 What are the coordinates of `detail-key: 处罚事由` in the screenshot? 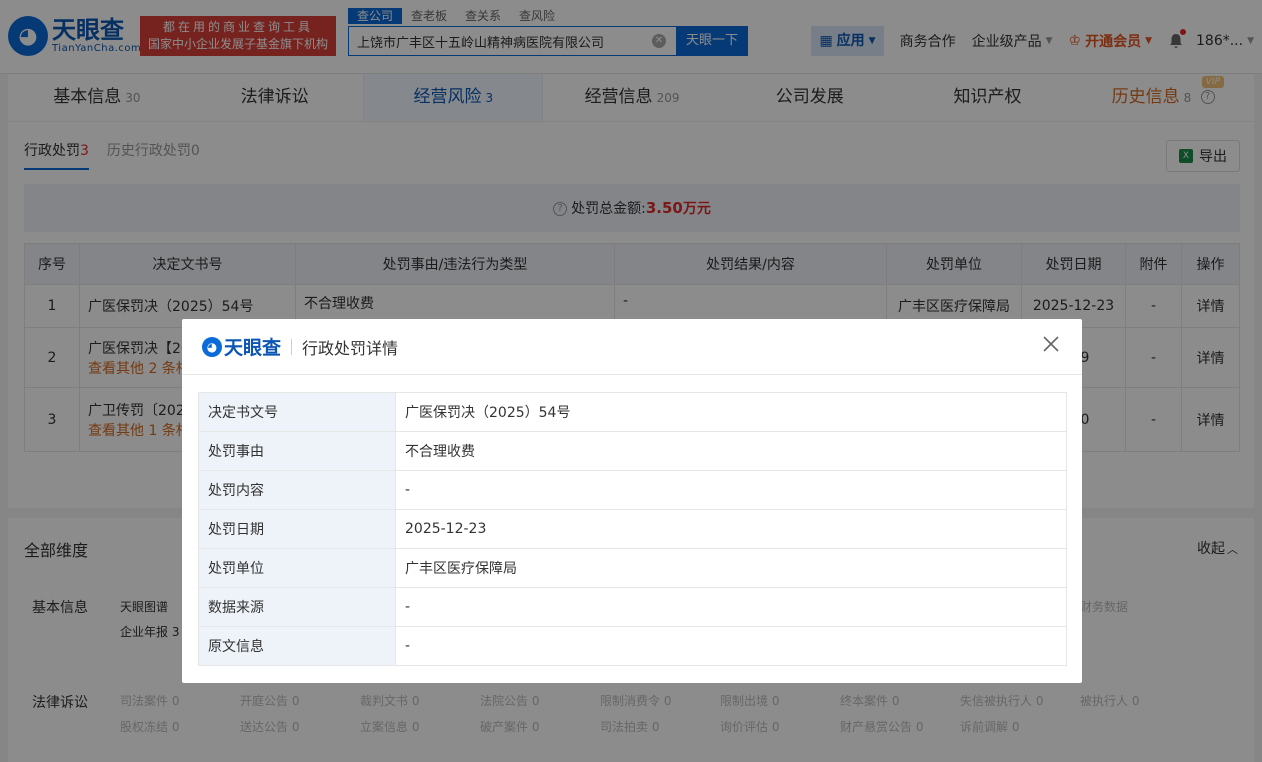 It's located at (297, 451).